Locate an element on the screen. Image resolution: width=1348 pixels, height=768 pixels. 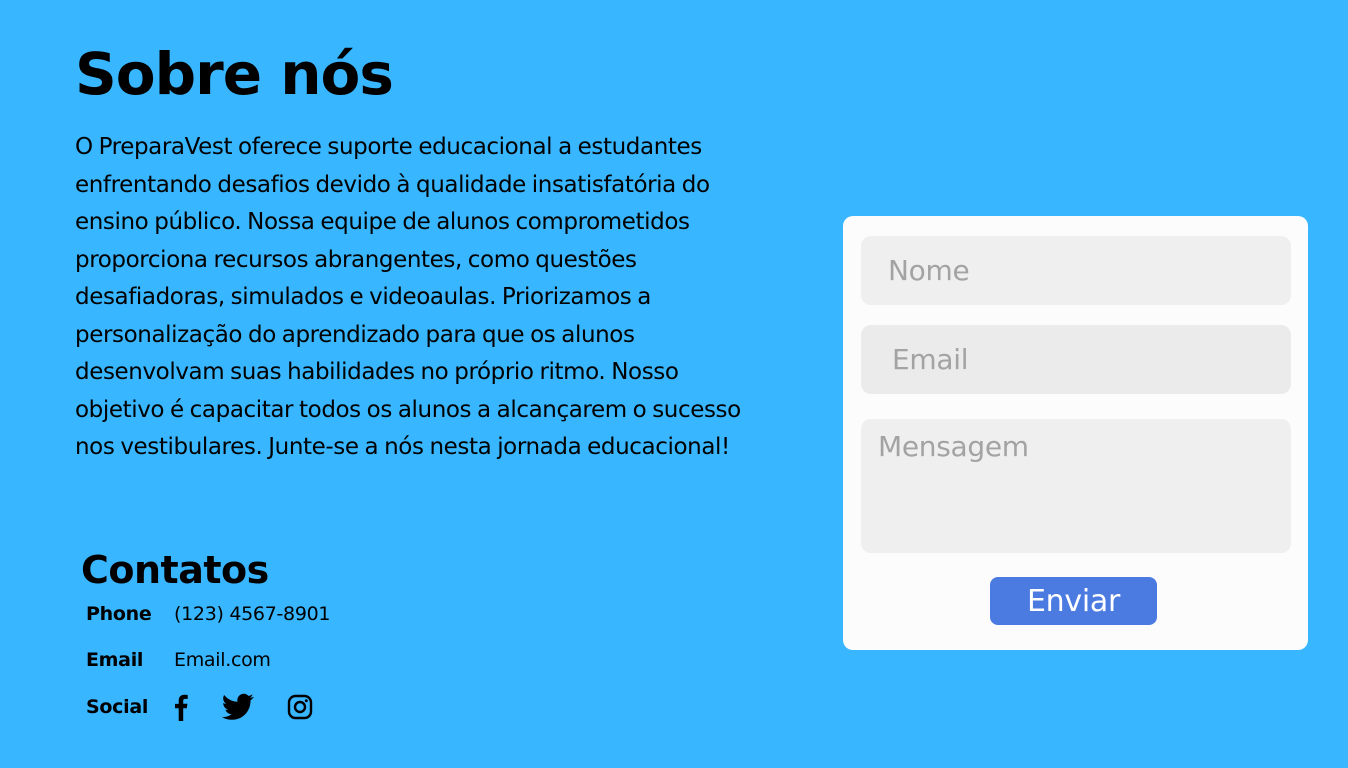
send-button: Enviar is located at coordinates (1073, 601).